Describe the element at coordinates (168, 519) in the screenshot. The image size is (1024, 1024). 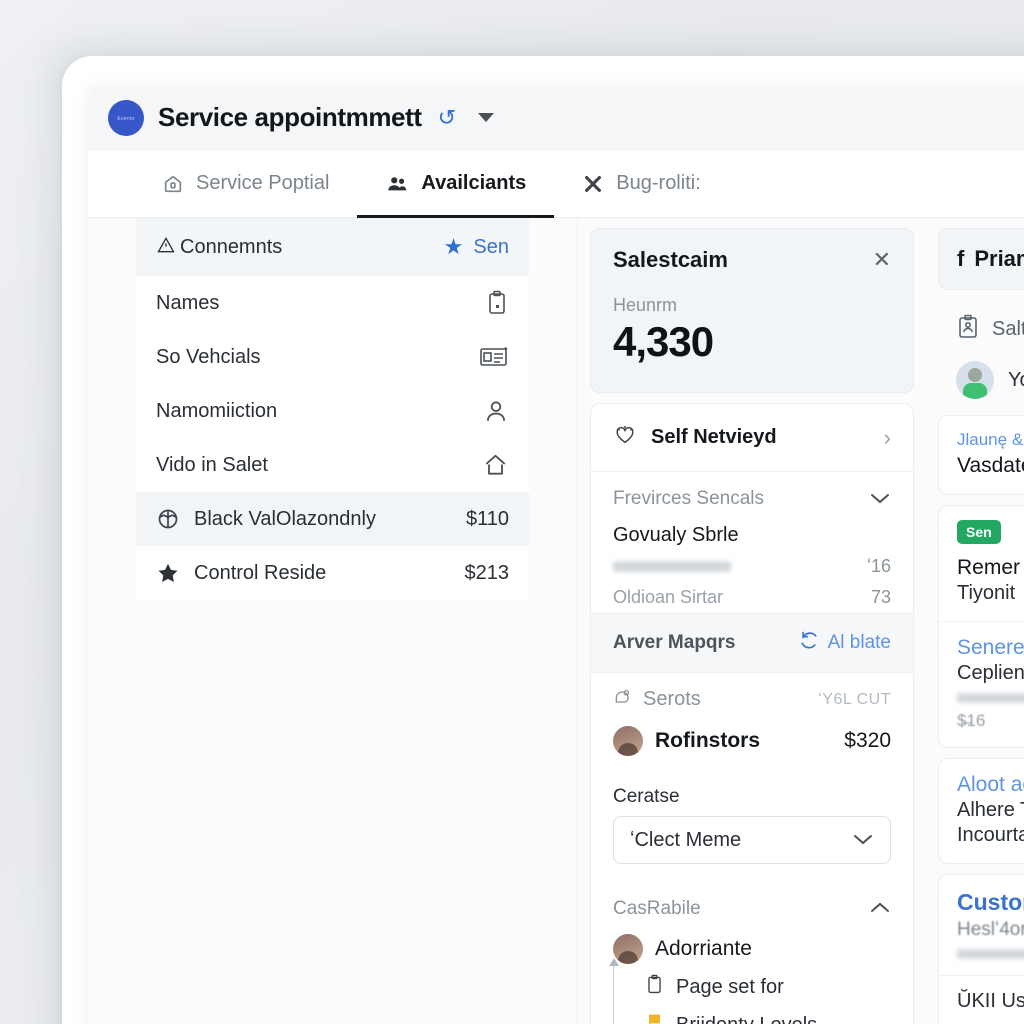
I see `umbrella-icon` at that location.